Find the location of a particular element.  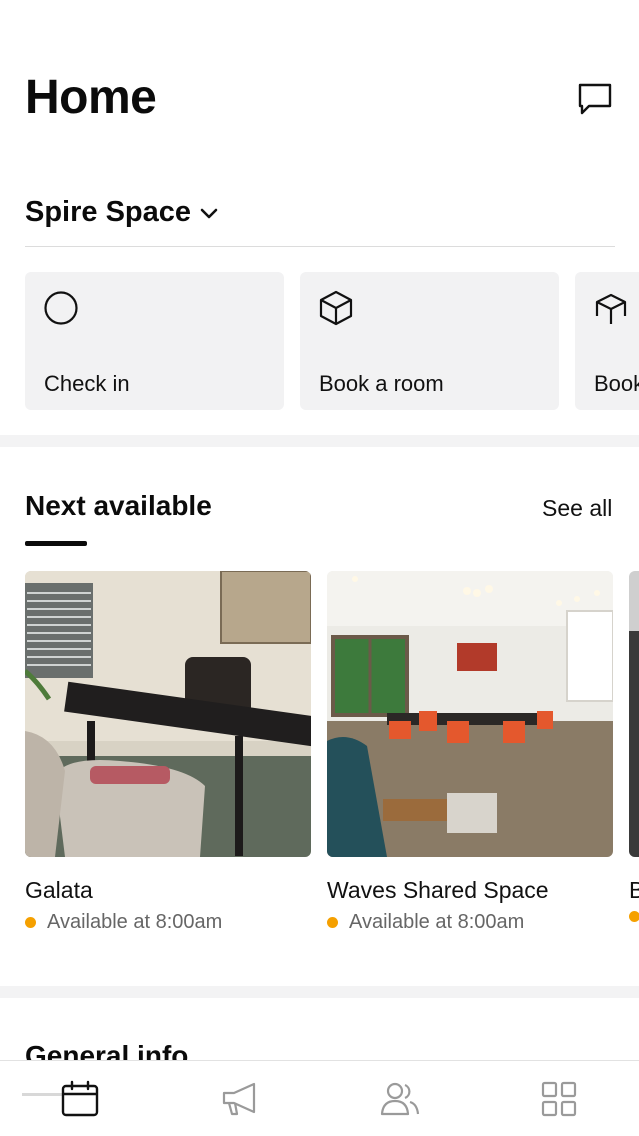

tab-people is located at coordinates (400, 1099).